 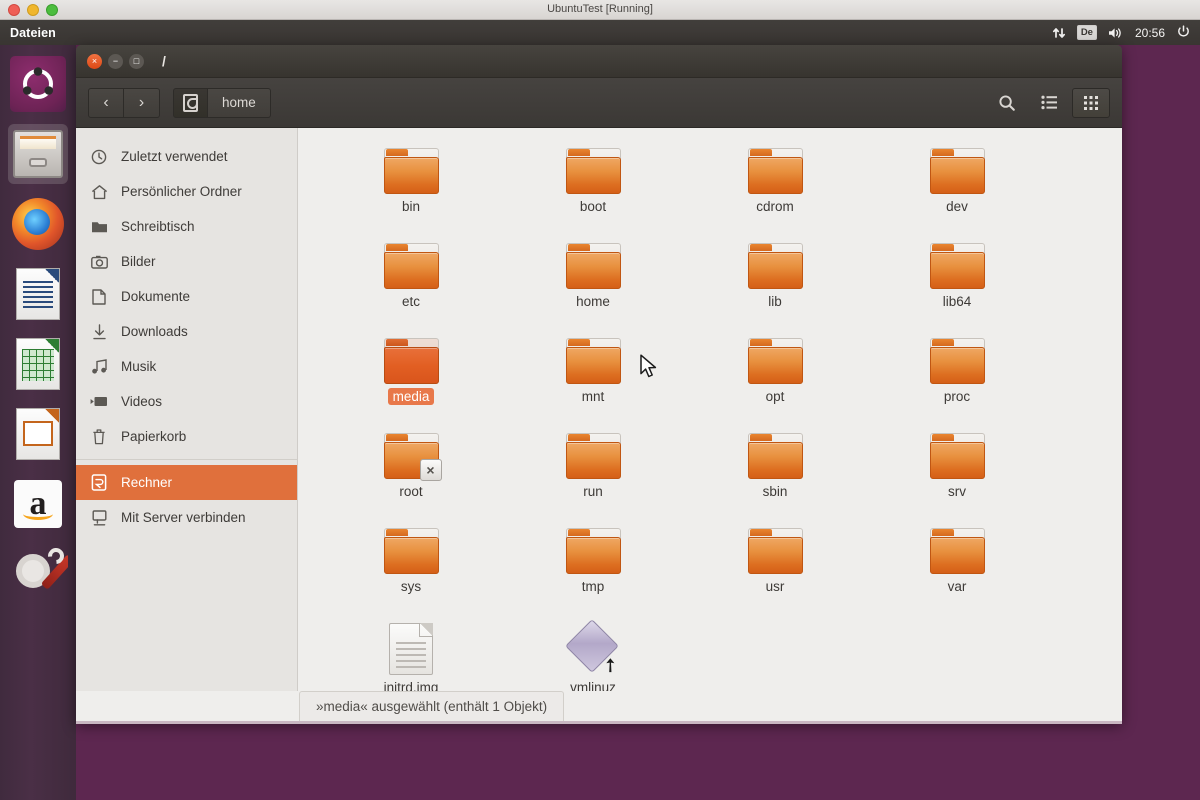 I want to click on window-maximize-button: □, so click(x=136, y=61).